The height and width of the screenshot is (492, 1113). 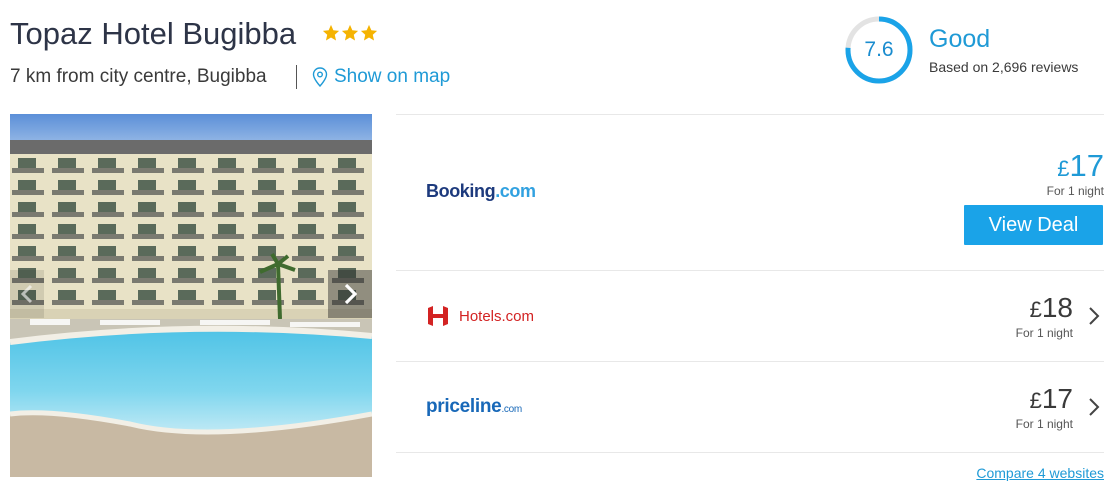 What do you see at coordinates (1044, 333) in the screenshot?
I see `hotels-com-per-night: For 1 night` at bounding box center [1044, 333].